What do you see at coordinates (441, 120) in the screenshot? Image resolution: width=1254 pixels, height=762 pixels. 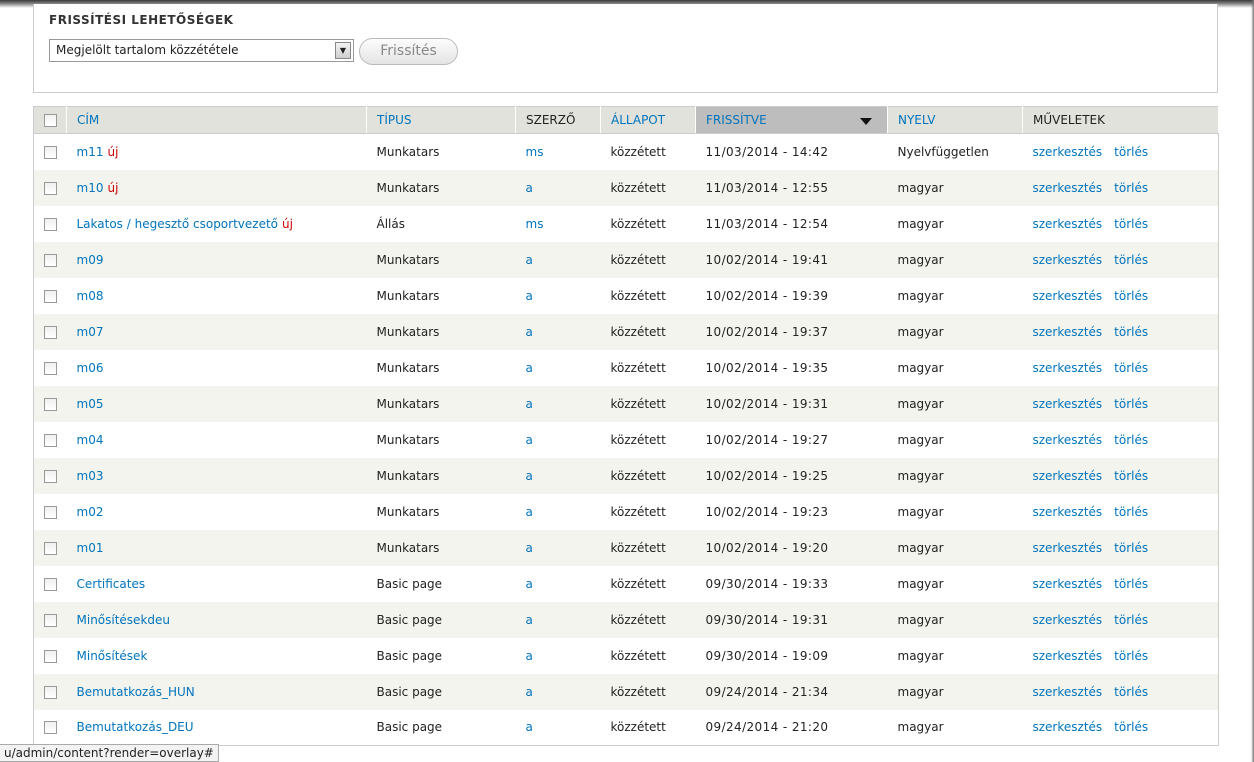 I see `column-header-type: TÍPUS` at bounding box center [441, 120].